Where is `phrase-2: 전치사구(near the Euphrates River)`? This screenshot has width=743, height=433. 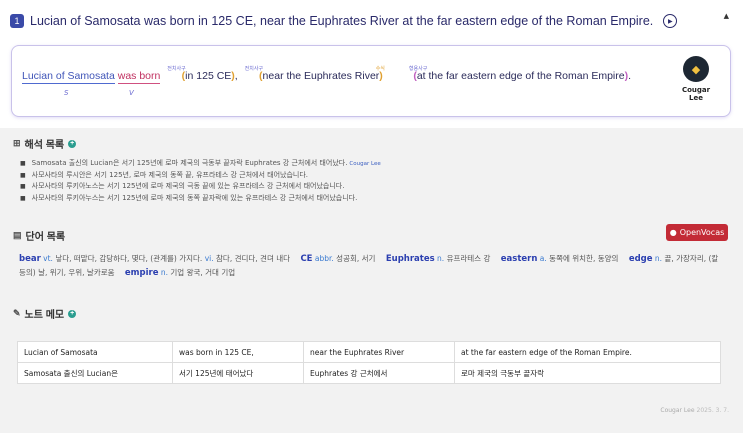
phrase-2: 전치사구(near the Euphrates River) is located at coordinates (312, 74).